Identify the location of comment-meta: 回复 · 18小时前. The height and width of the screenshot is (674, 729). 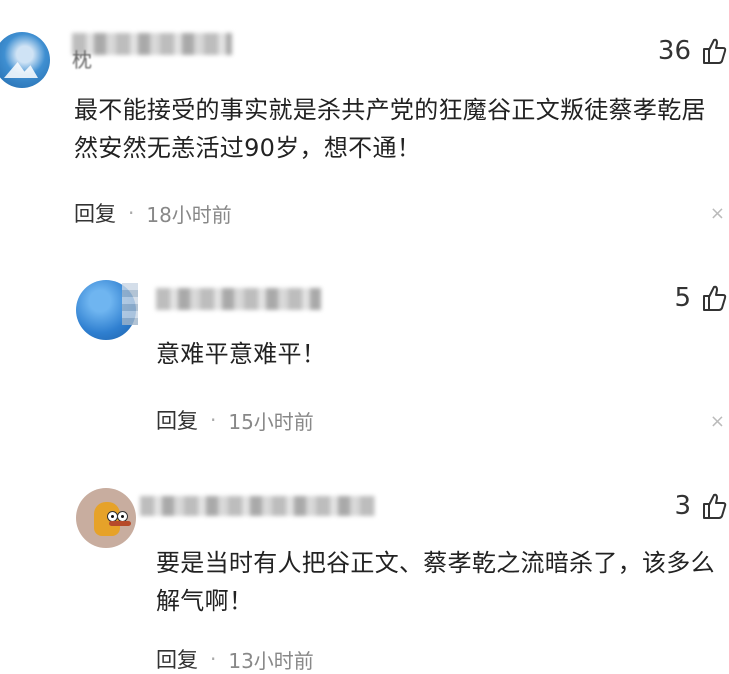
(153, 213).